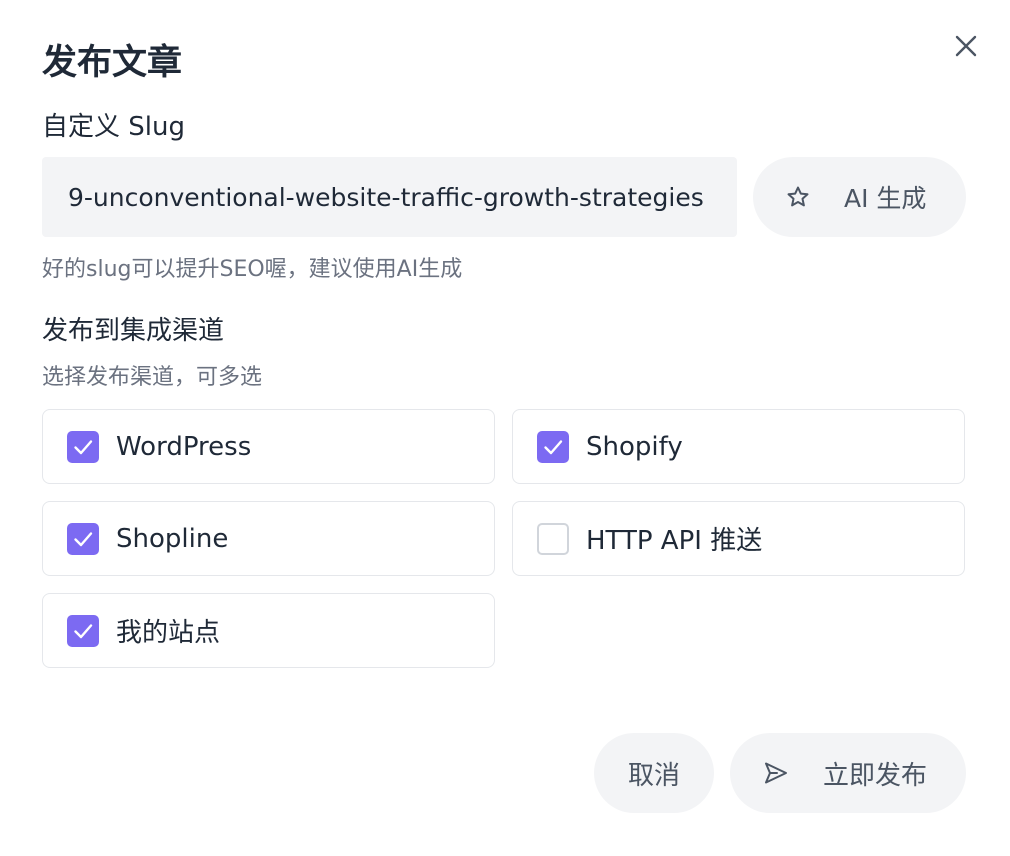  What do you see at coordinates (172, 538) in the screenshot?
I see `channel-label: Shopline` at bounding box center [172, 538].